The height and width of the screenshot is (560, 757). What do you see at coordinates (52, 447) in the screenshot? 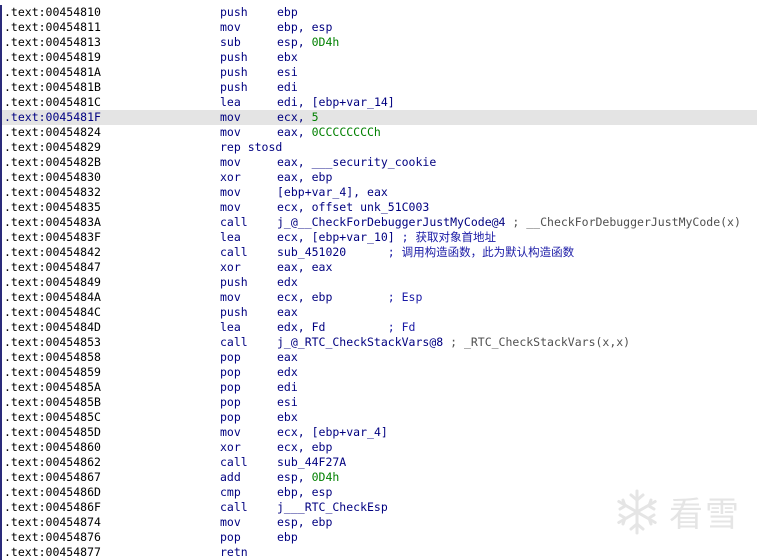
I see `address: .text:00454860` at bounding box center [52, 447].